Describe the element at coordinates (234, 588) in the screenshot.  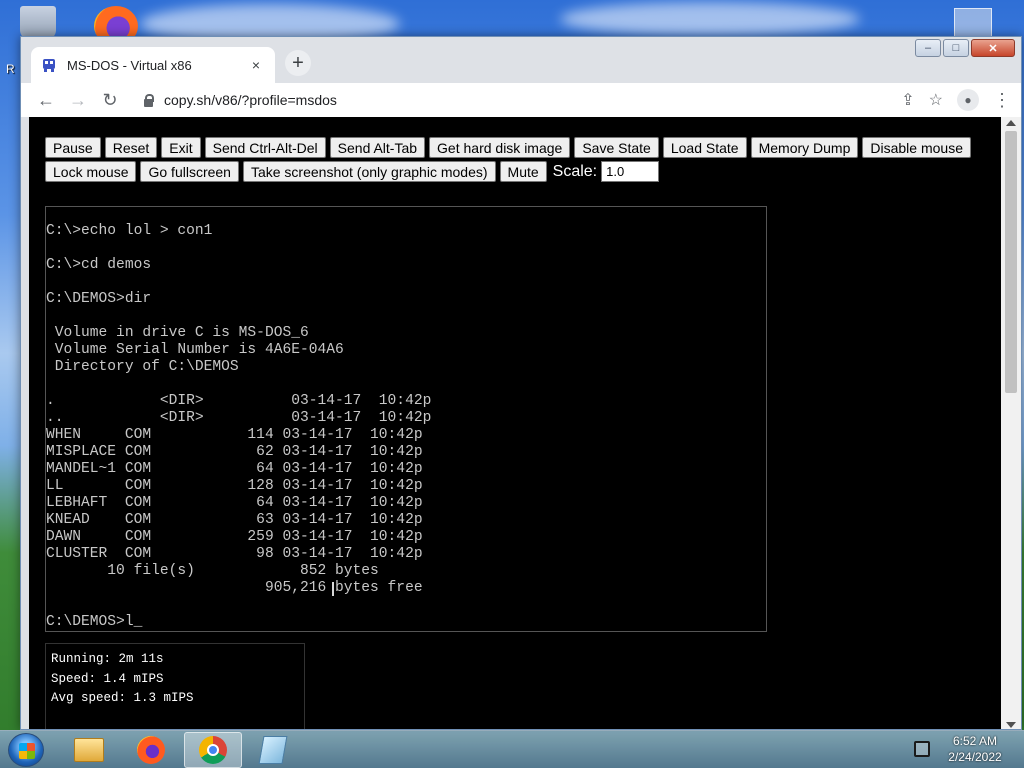
I see `terminal-line: 905,216 bytes free` at that location.